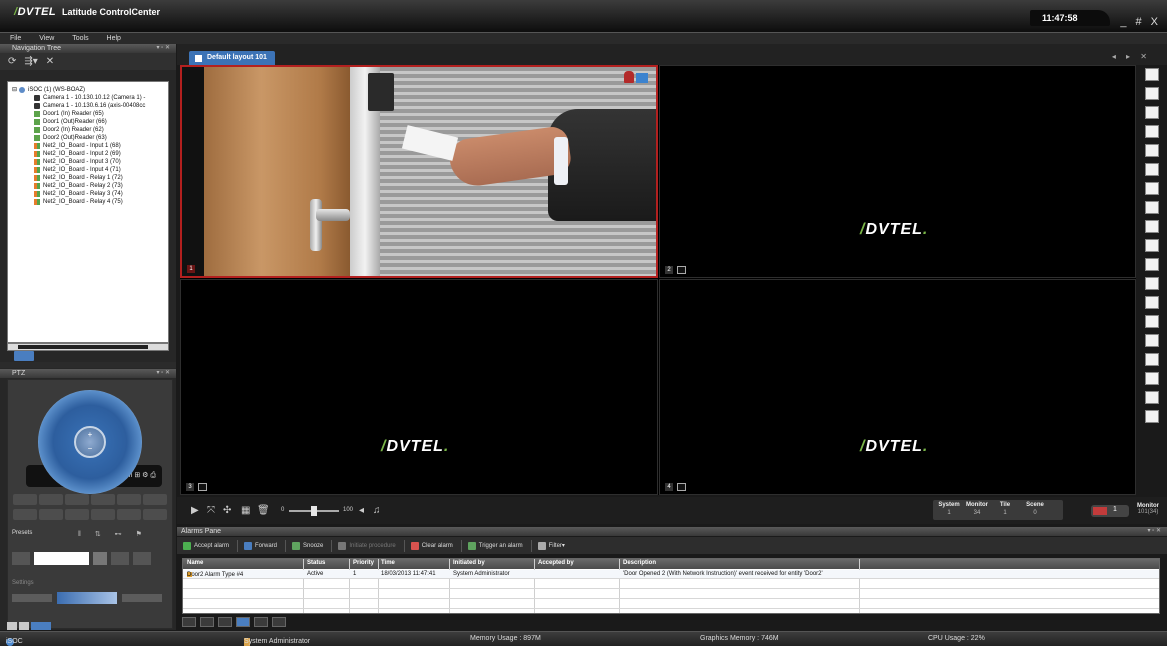 Image resolution: width=1167 pixels, height=646 pixels. I want to click on tree-item: Door1 (Out)Reader (66), so click(88, 122).